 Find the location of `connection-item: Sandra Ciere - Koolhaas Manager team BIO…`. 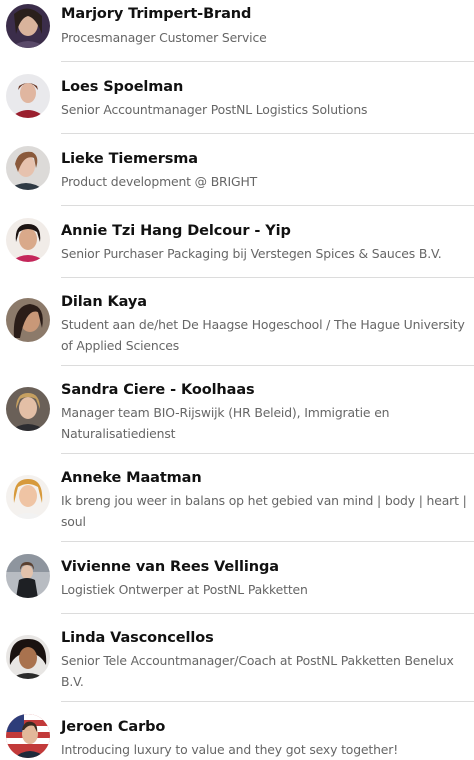

connection-item: Sandra Ciere - Koolhaas Manager team BIO… is located at coordinates (237, 410).